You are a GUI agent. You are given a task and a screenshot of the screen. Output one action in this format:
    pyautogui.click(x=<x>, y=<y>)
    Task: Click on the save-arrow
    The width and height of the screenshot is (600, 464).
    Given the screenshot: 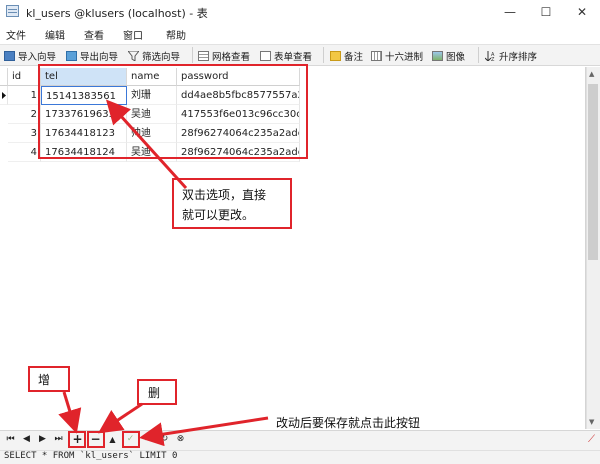 What is the action you would take?
    pyautogui.click(x=204, y=431)
    